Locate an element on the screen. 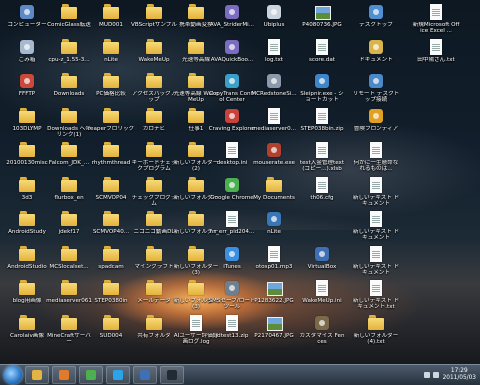 The width and height of the screenshot is (480, 385). taskbar-explorer-button is located at coordinates (37, 375).